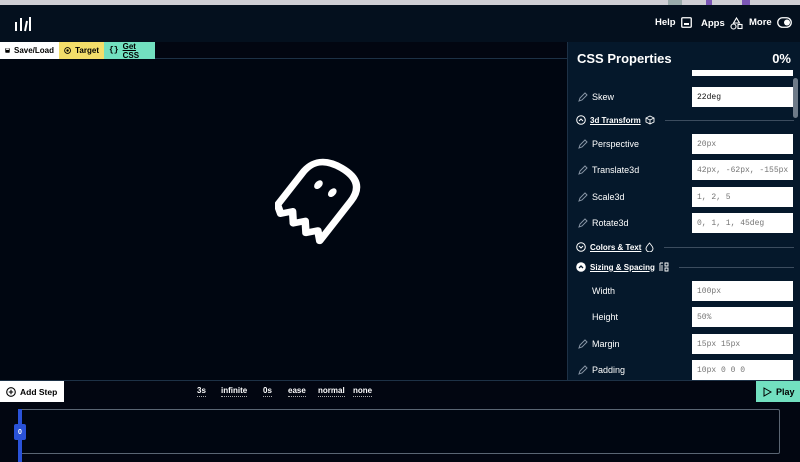 Image resolution: width=800 pixels, height=462 pixels. I want to click on section-sizing-spacing-label: Sizing & Spacing, so click(622, 267).